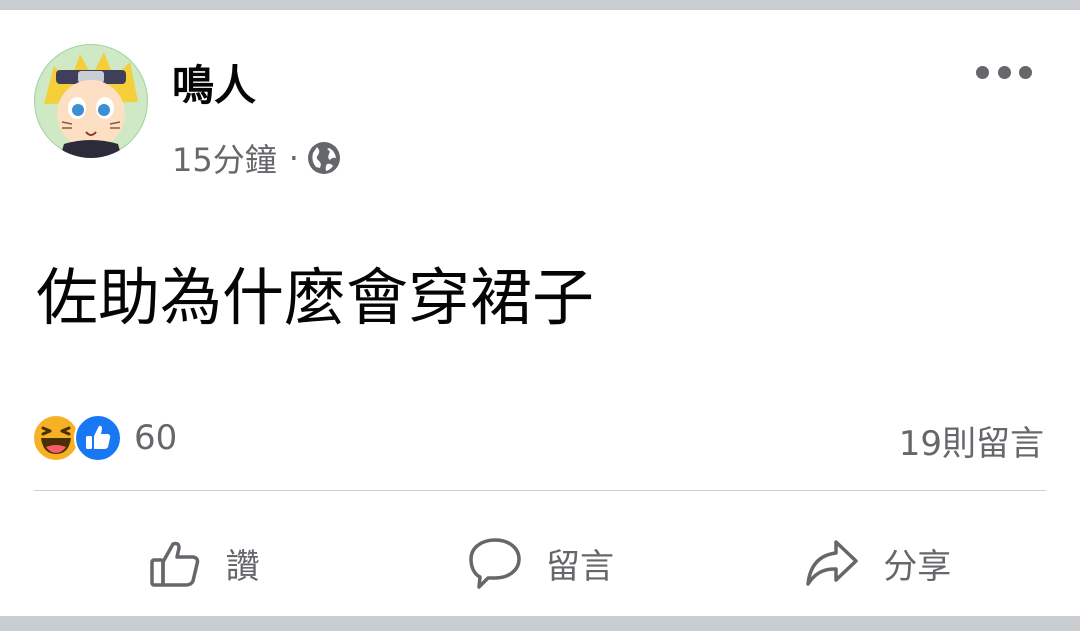 This screenshot has height=631, width=1080. Describe the element at coordinates (242, 566) in the screenshot. I see `like-button-label: 讚` at that location.